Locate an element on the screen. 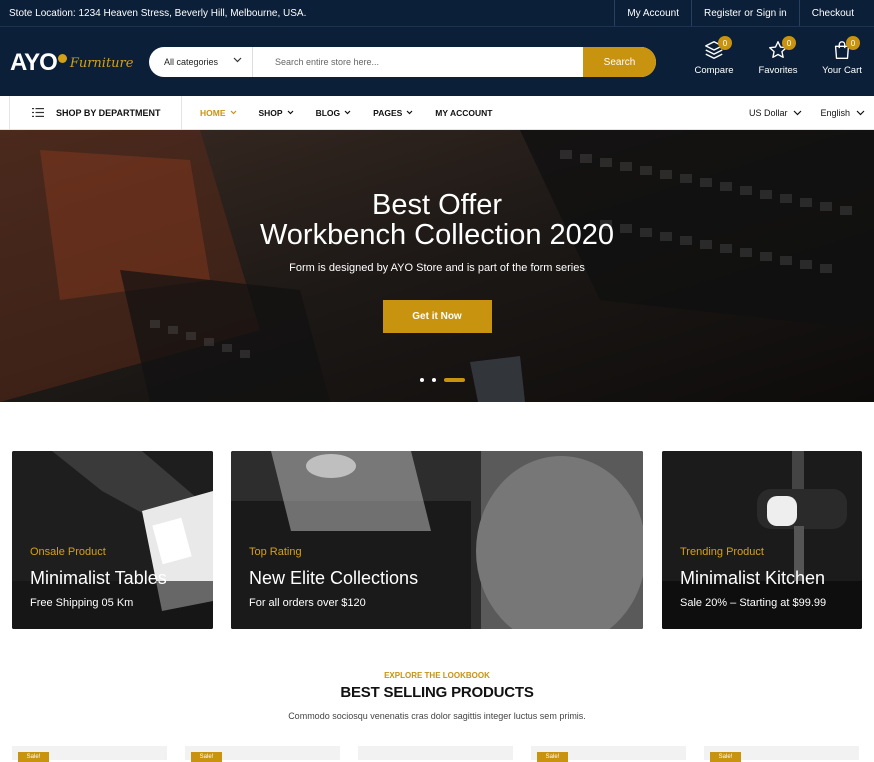 The height and width of the screenshot is (762, 874). section-eyebrow: EXPLORE THE LOOKBOOK is located at coordinates (437, 675).